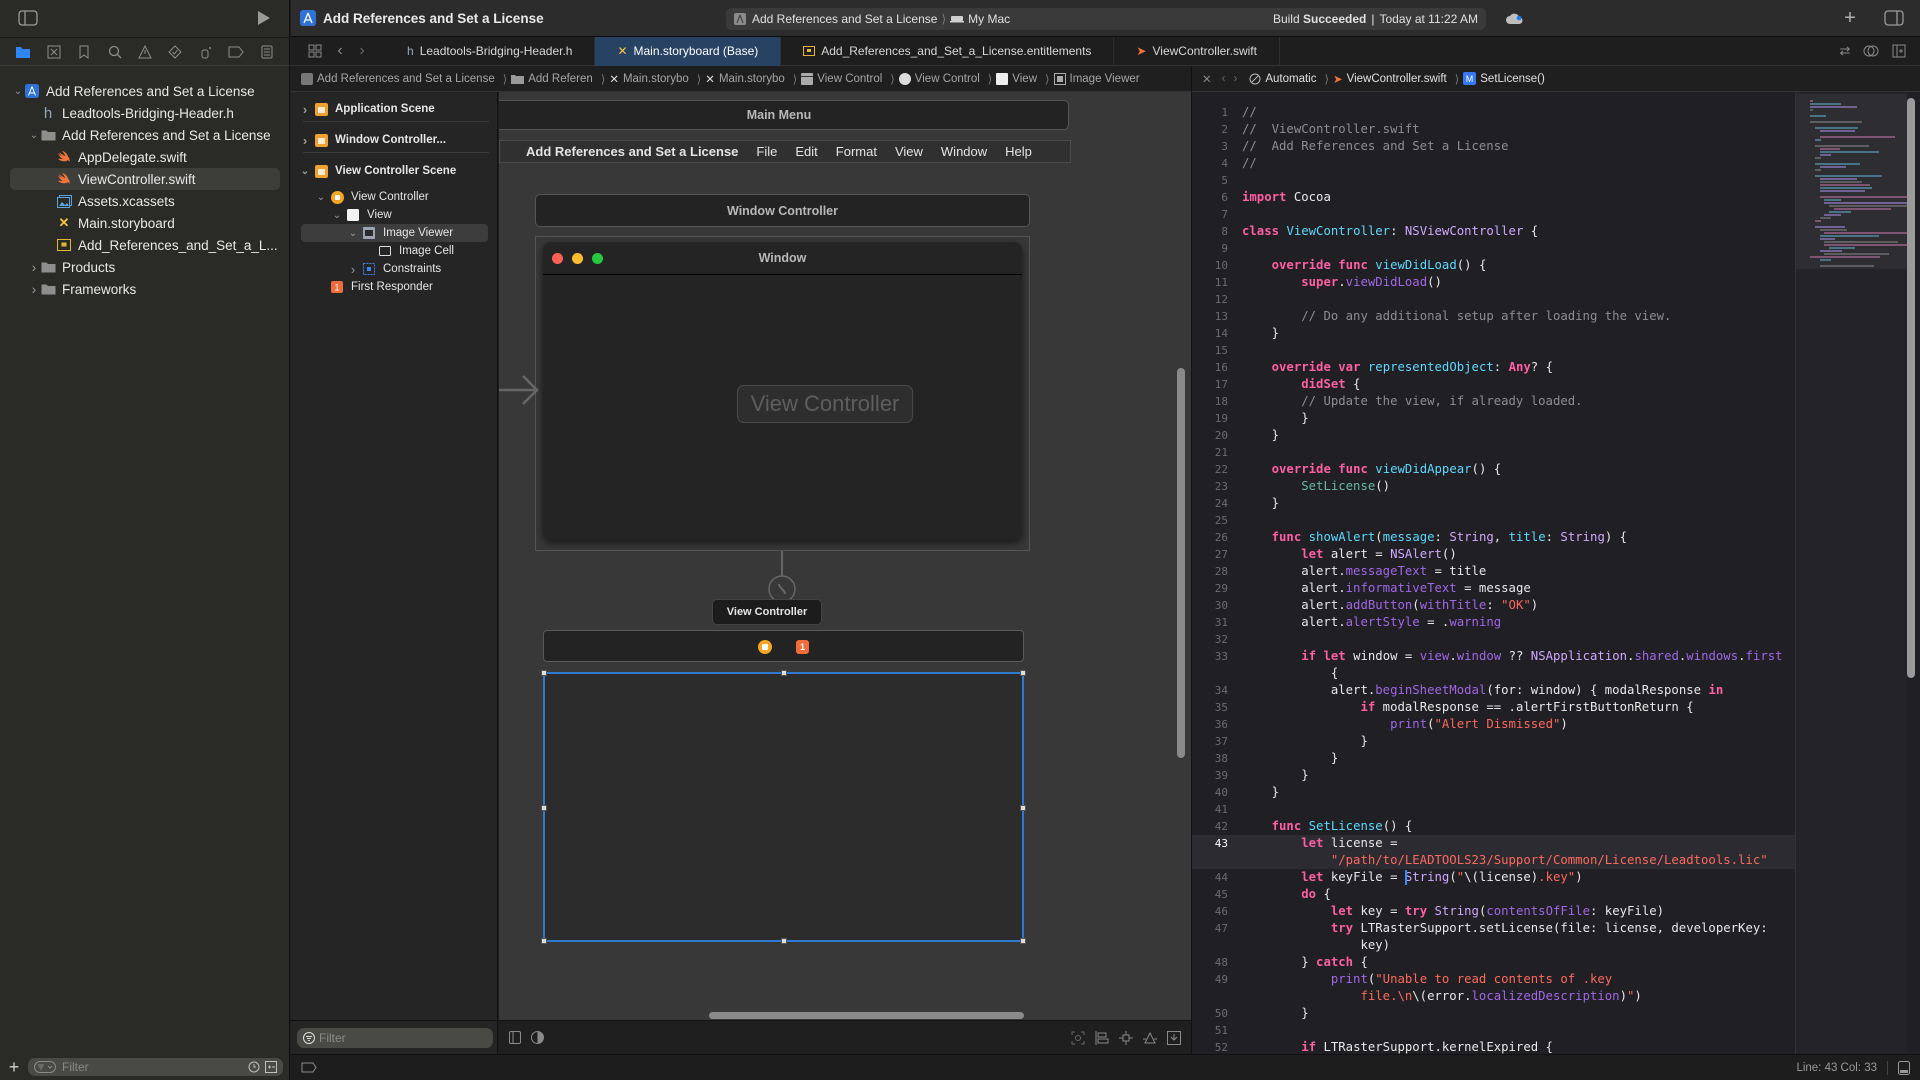 Image resolution: width=1920 pixels, height=1080 pixels. What do you see at coordinates (1495, 588) in the screenshot?
I see `code-line: 29 alert.informativeText = message` at bounding box center [1495, 588].